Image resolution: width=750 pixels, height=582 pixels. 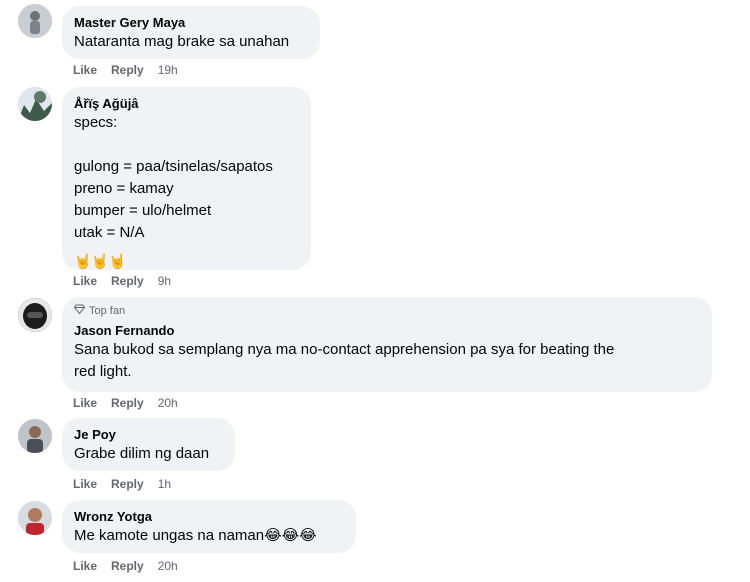 I want to click on helmet-photo-icon, so click(x=35, y=315).